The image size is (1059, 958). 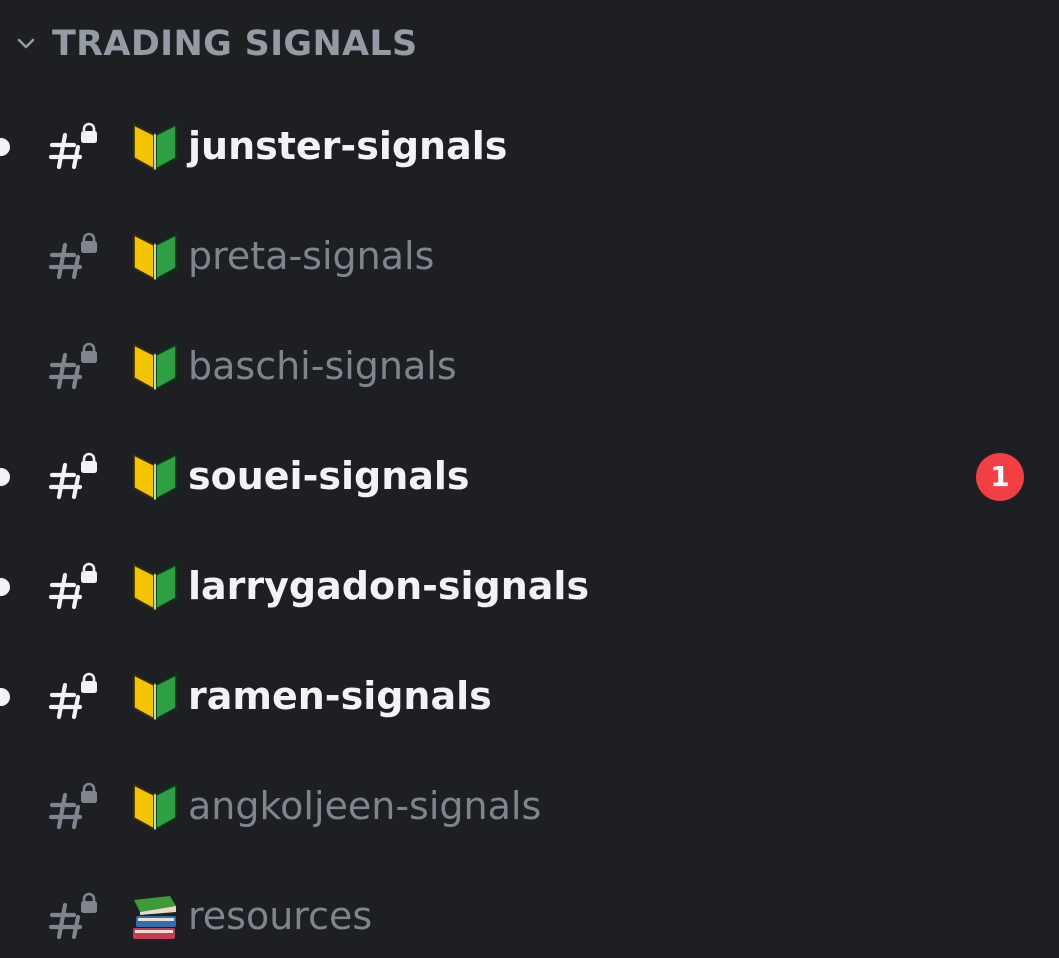 I want to click on category-header: TRADING SIGNALS, so click(x=216, y=44).